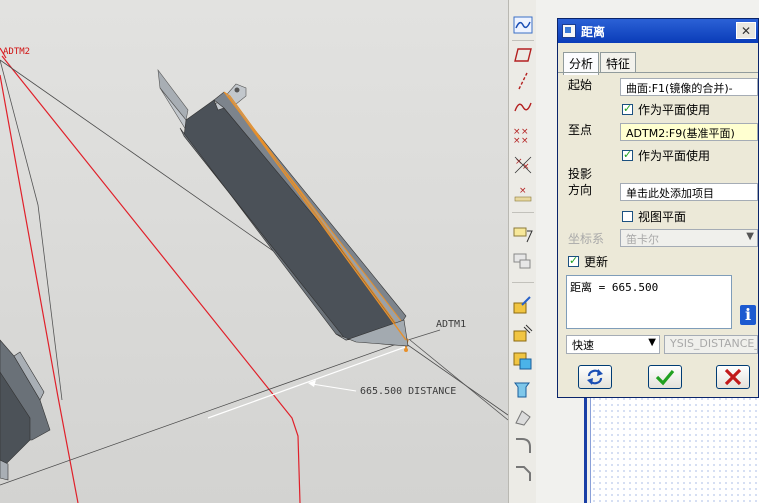 Image resolution: width=759 pixels, height=503 pixels. I want to click on view-plane-checkbox: 视图平面, so click(654, 216).